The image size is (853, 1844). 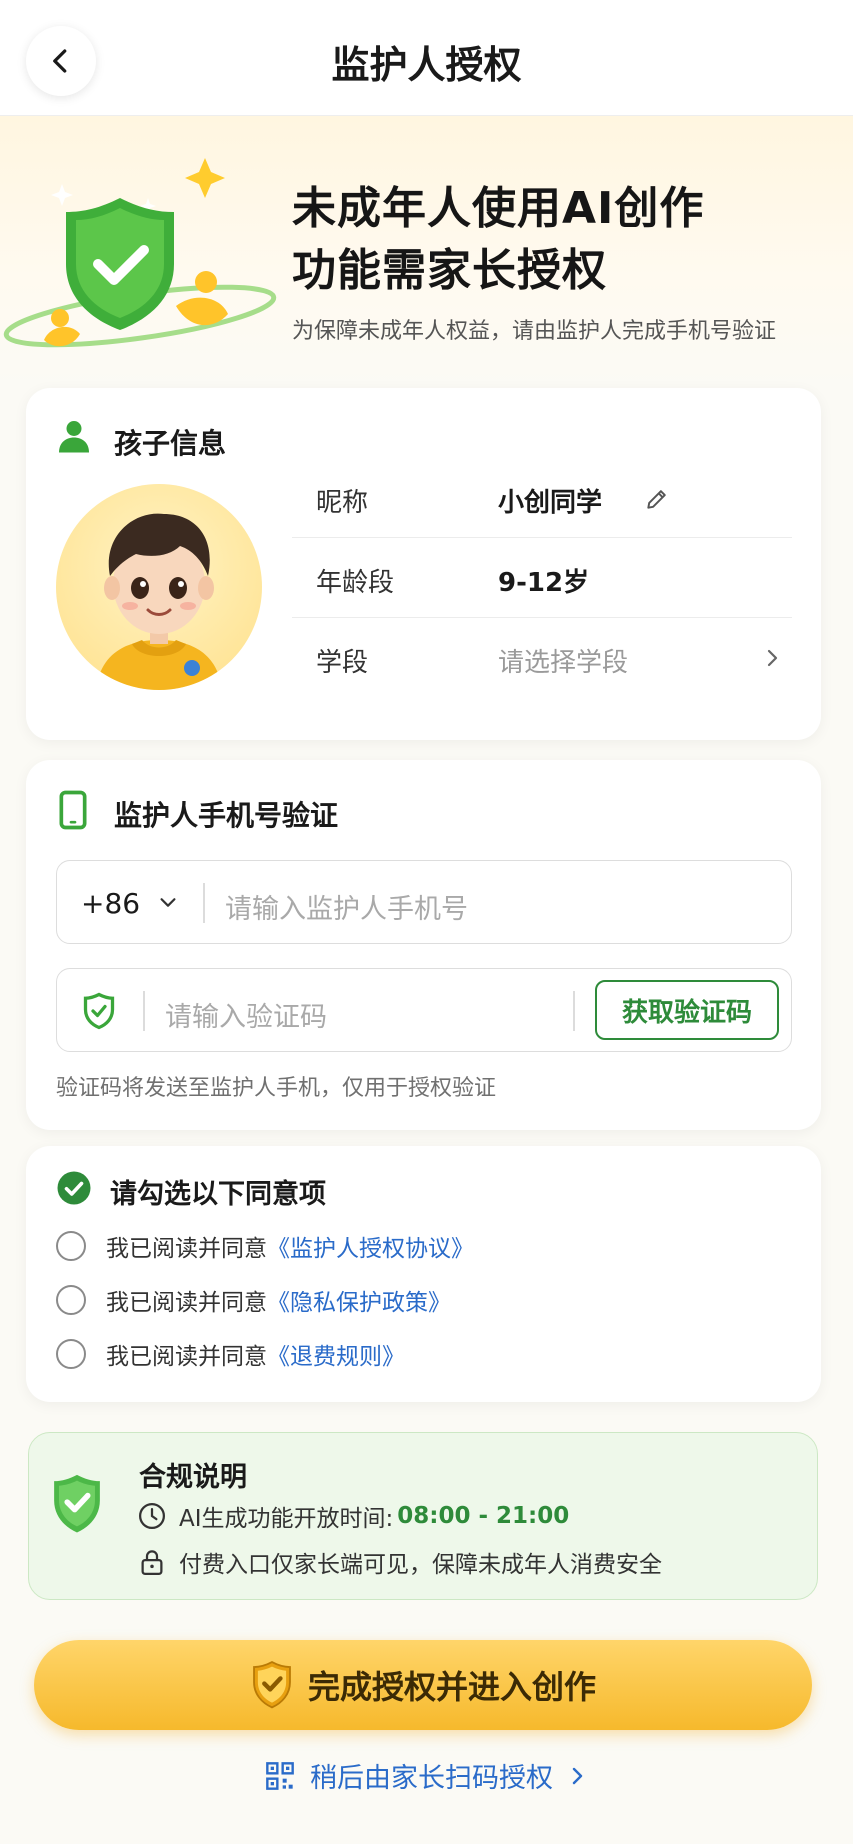 What do you see at coordinates (336, 1354) in the screenshot?
I see `refund-rules-link: 《退费规则》` at bounding box center [336, 1354].